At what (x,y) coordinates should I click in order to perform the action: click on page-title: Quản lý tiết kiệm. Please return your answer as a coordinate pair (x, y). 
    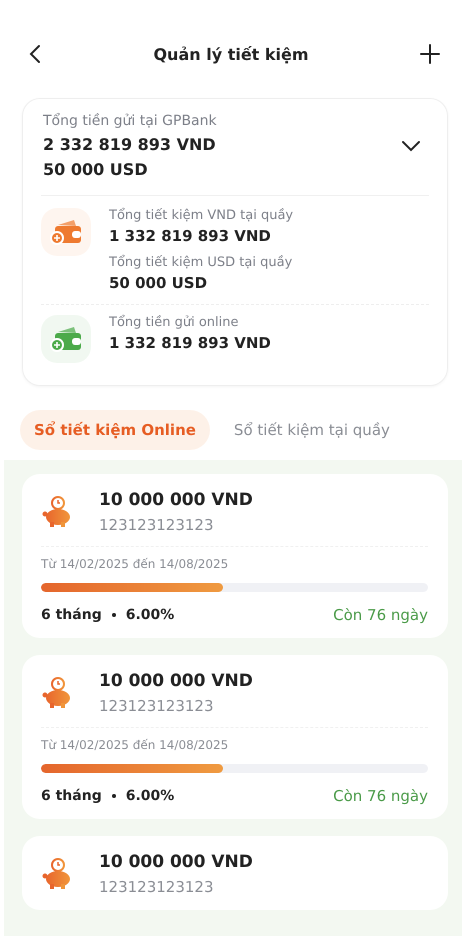
    Looking at the image, I should click on (231, 54).